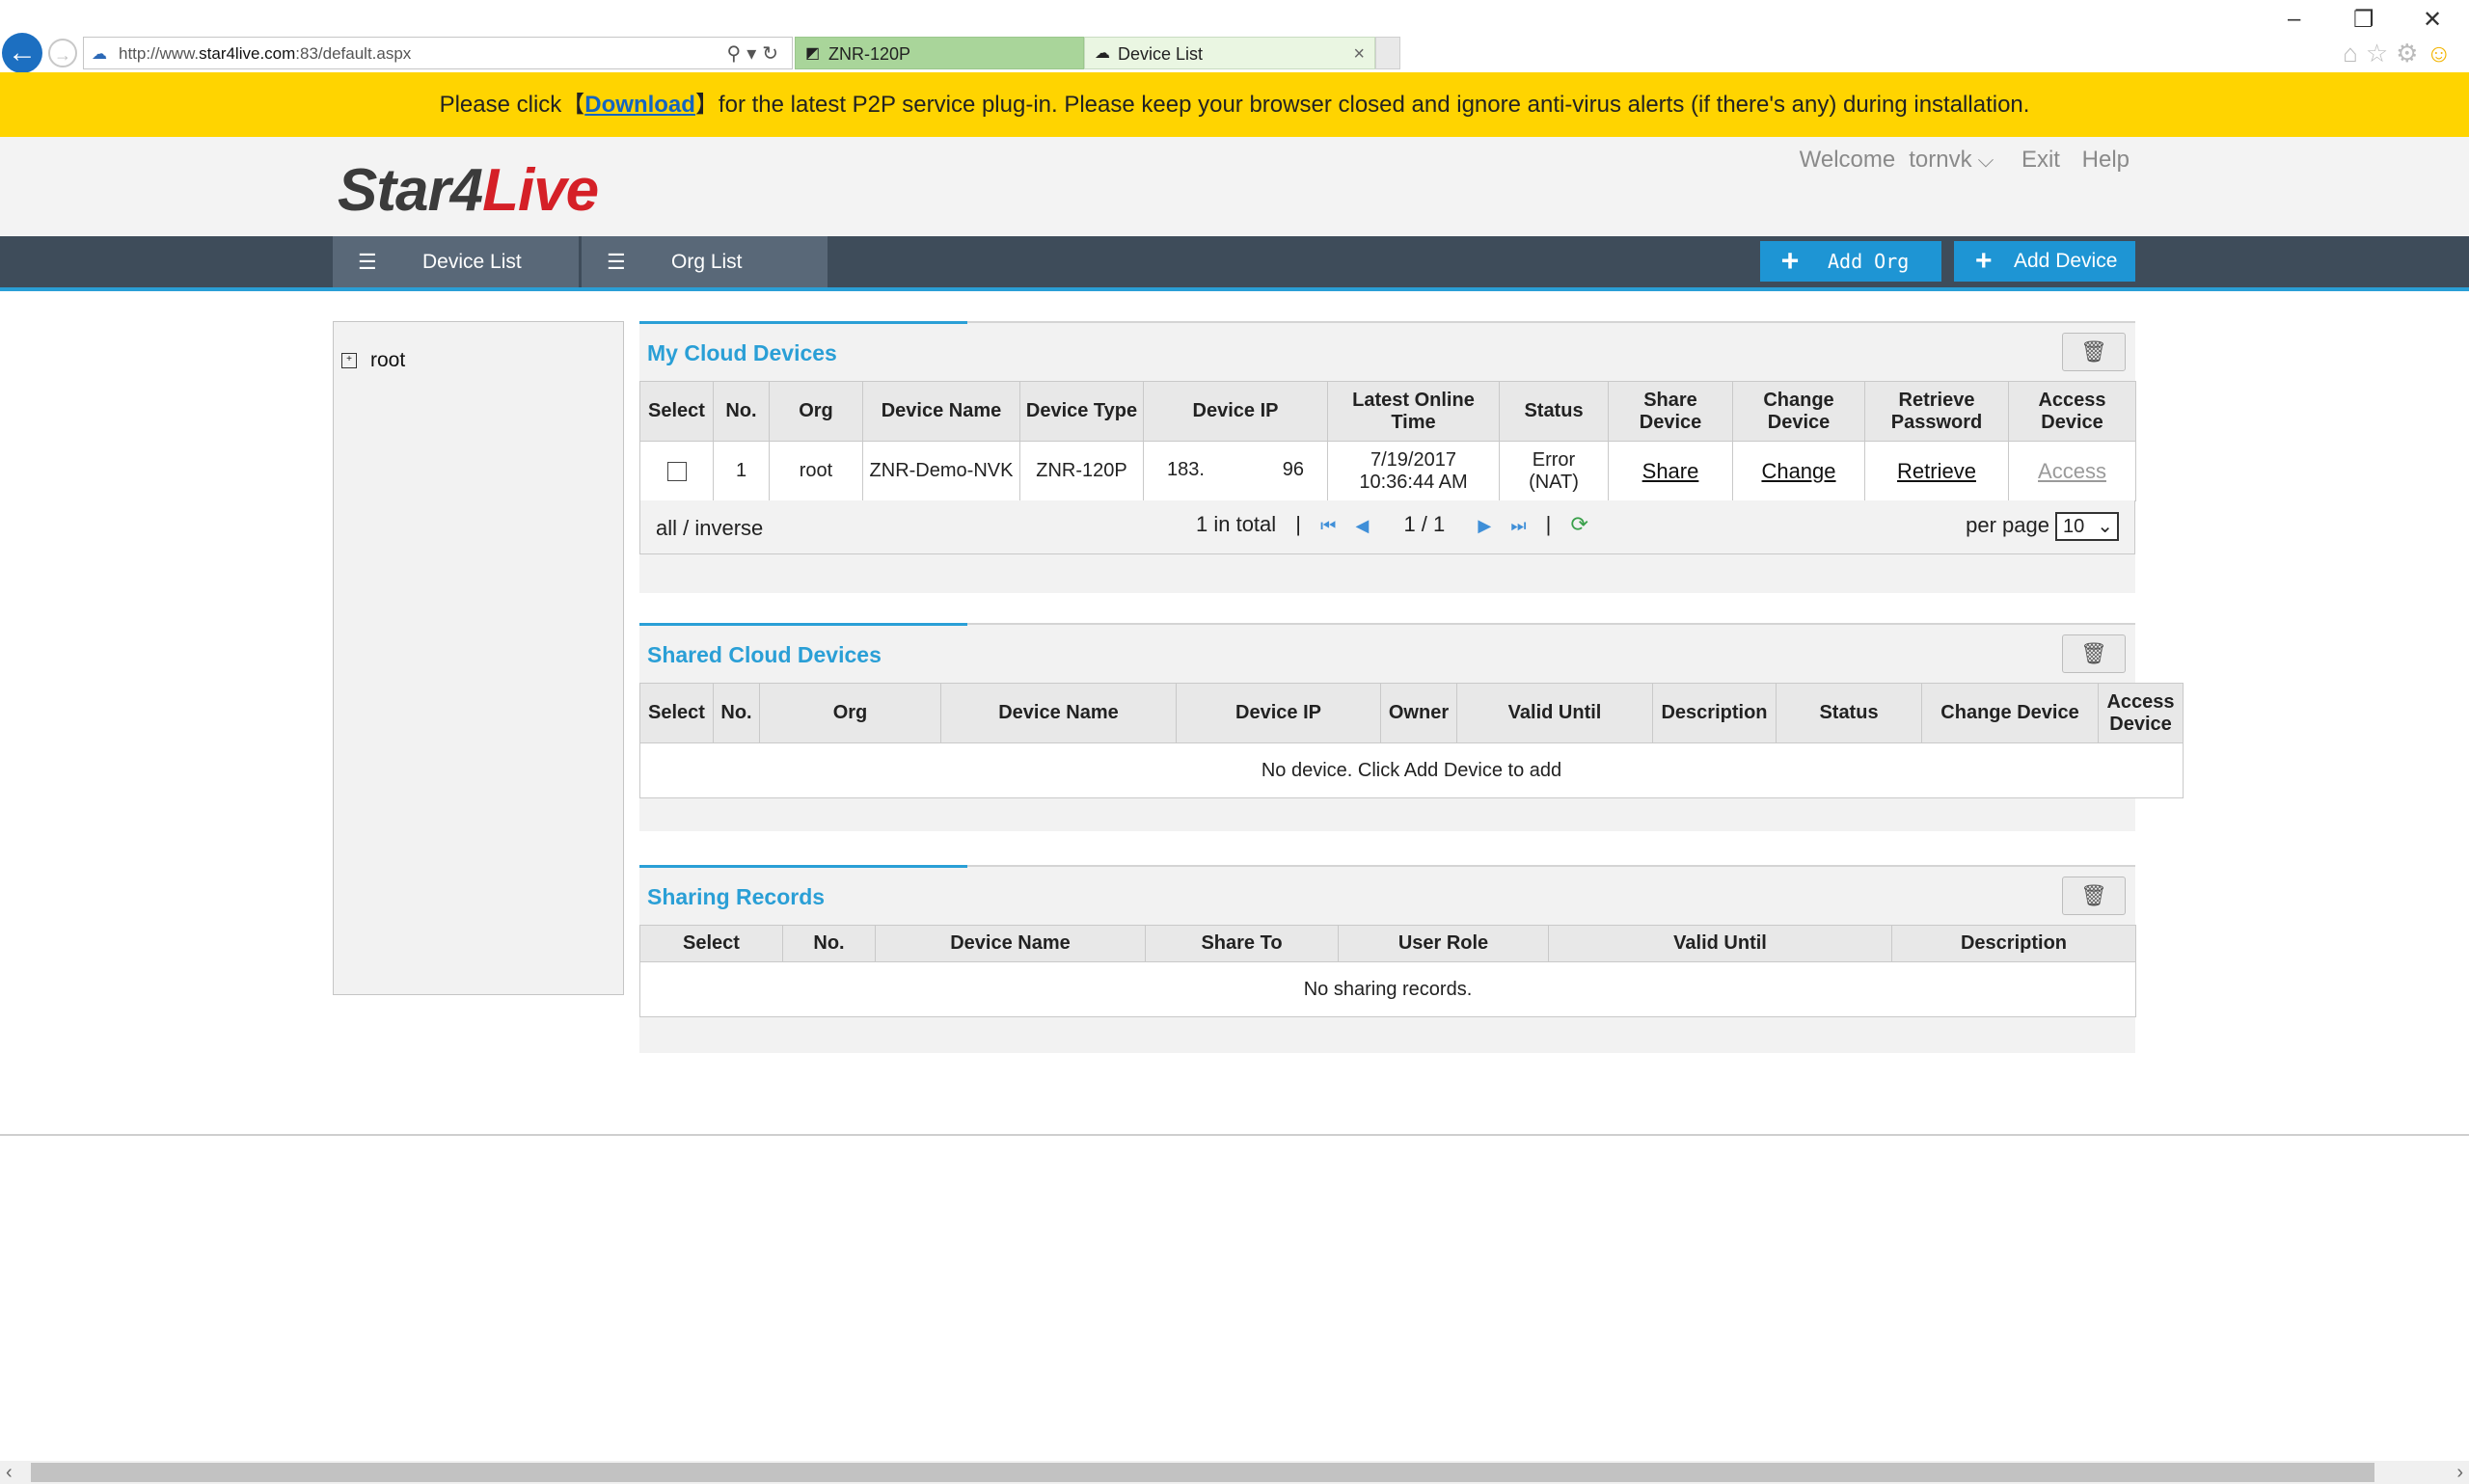 The image size is (2469, 1484). I want to click on restore-icon: ❐, so click(2363, 20).